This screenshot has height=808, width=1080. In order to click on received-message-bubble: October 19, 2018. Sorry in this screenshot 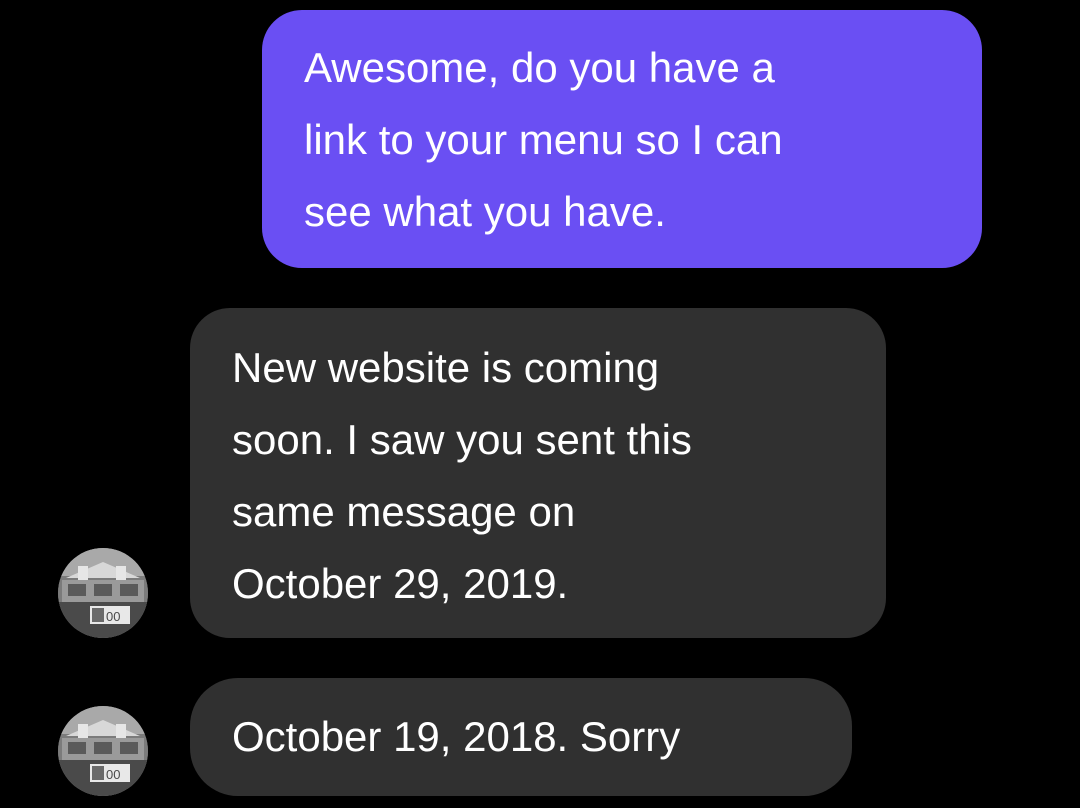, I will do `click(521, 737)`.